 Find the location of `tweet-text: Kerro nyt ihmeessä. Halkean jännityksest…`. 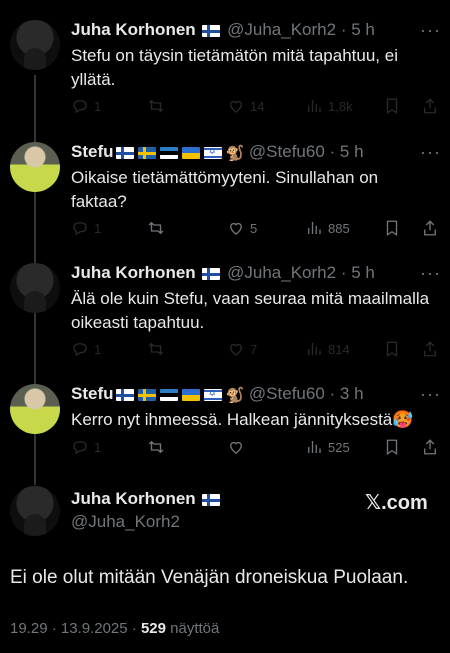

tweet-text: Kerro nyt ihmeessä. Halkean jännityksest… is located at coordinates (242, 419).